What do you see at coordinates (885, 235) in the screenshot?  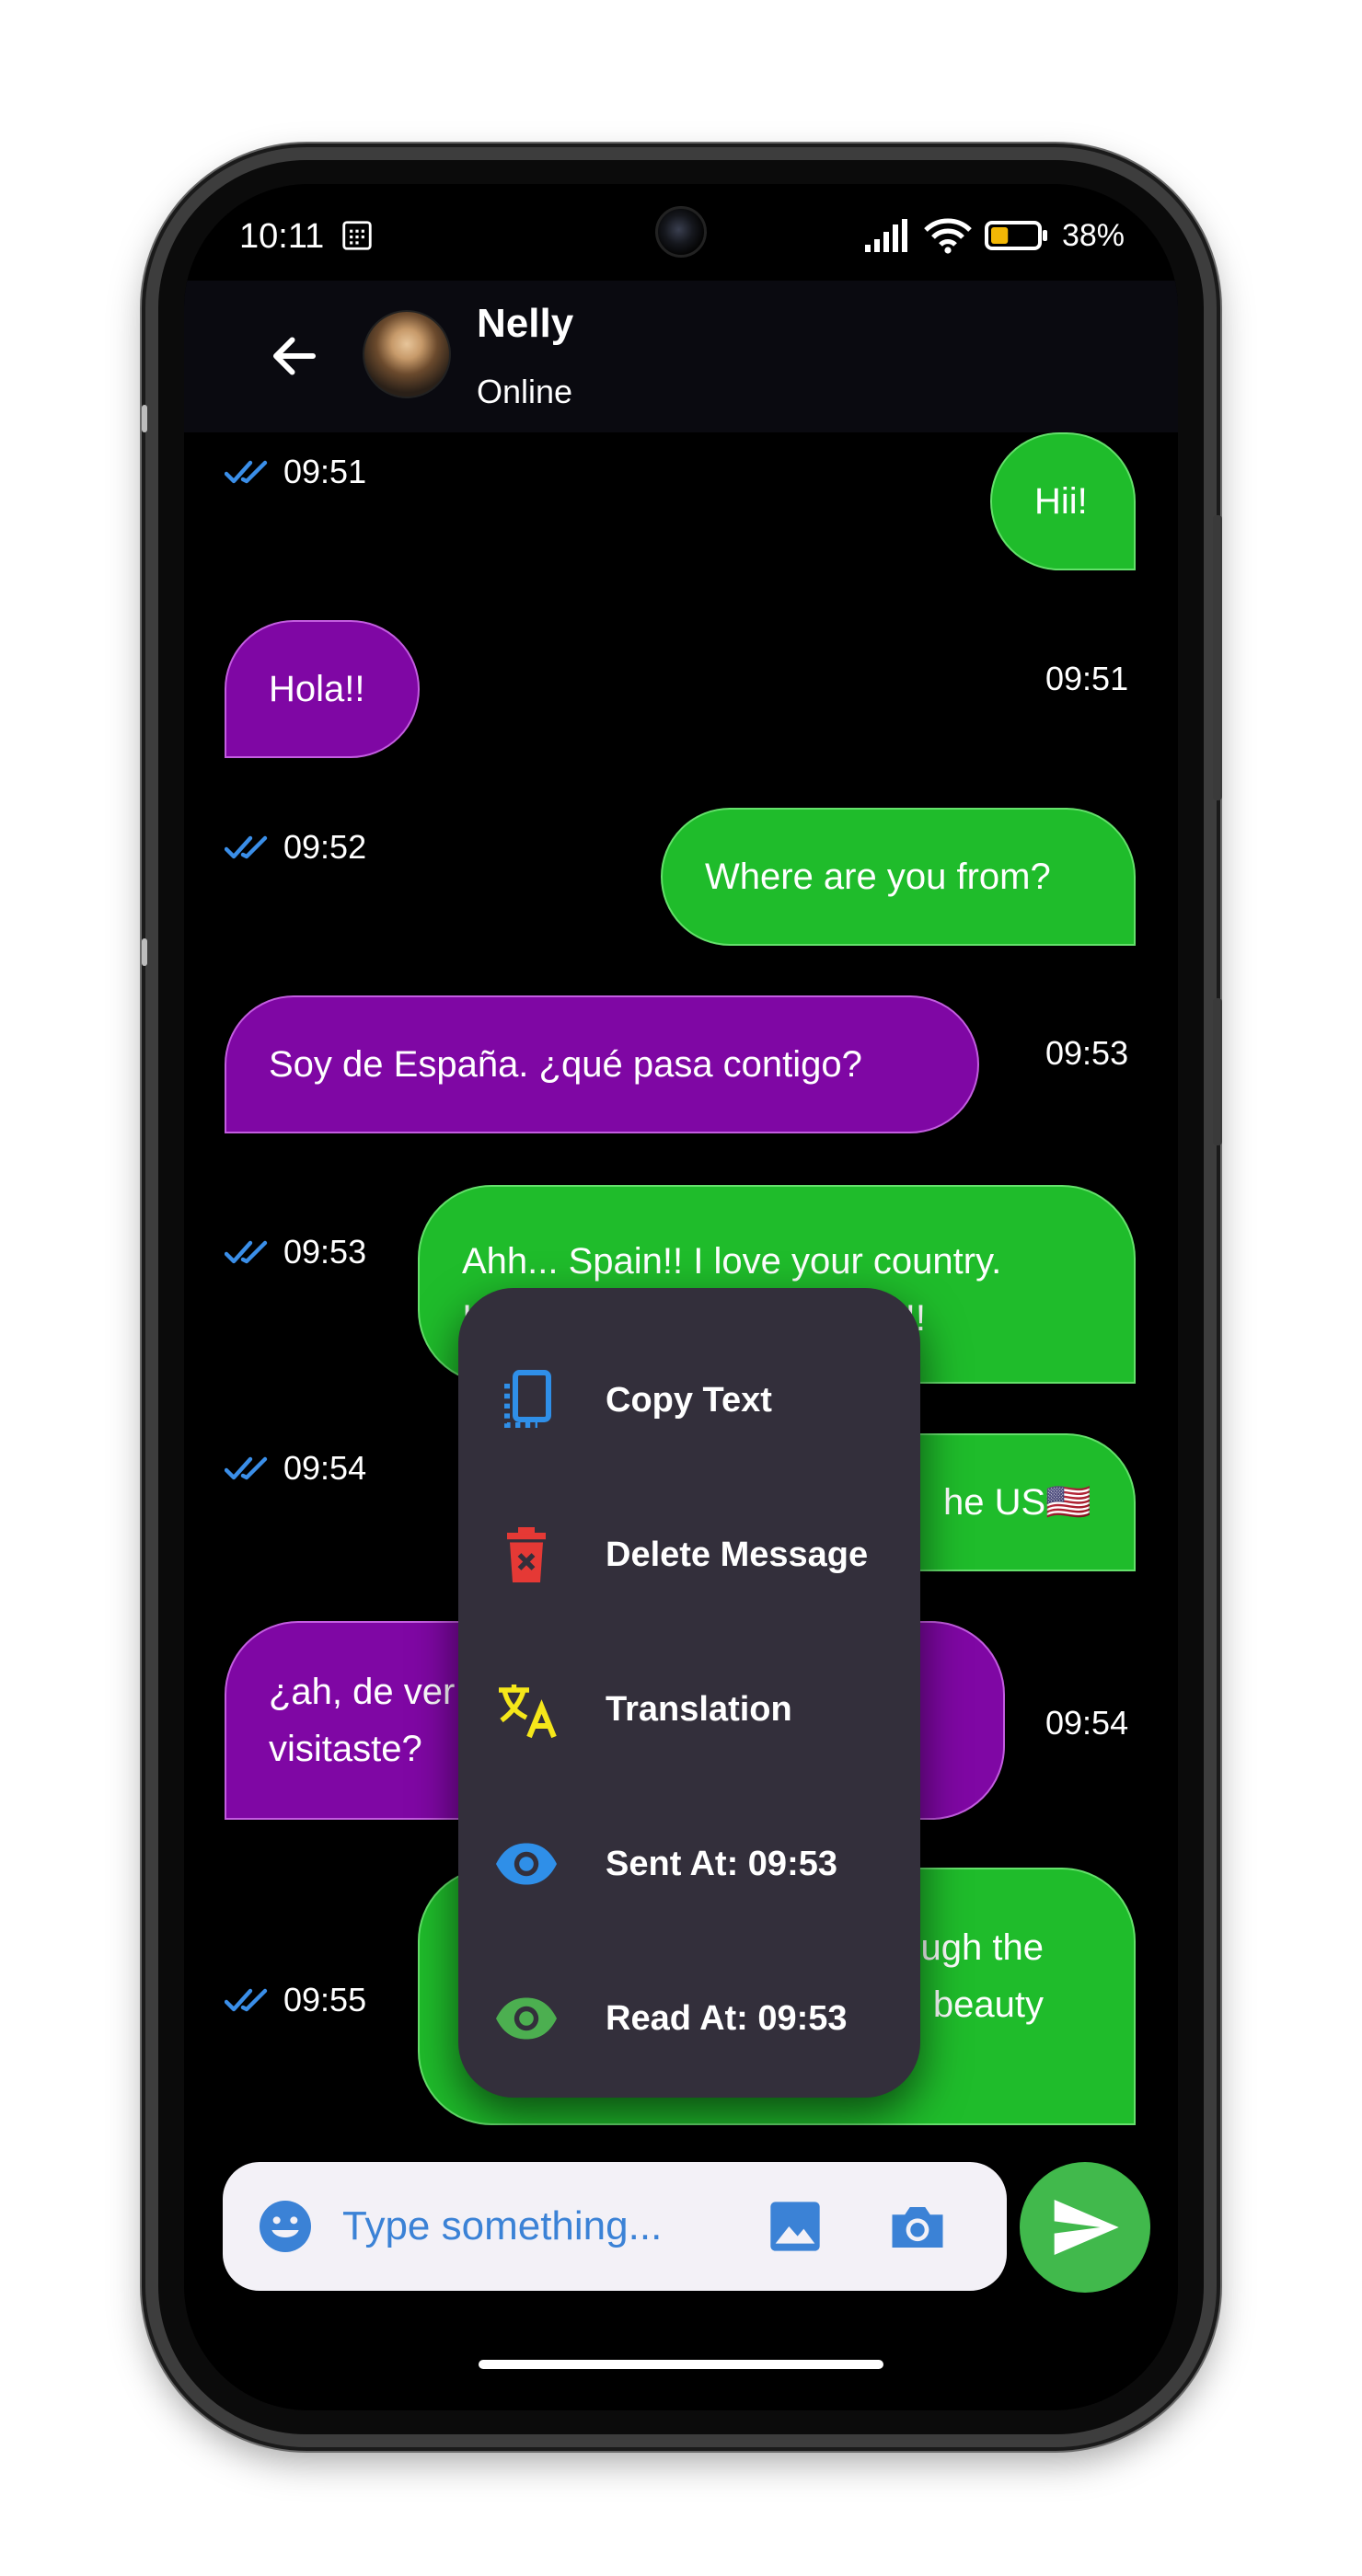 I see `signal-icon` at bounding box center [885, 235].